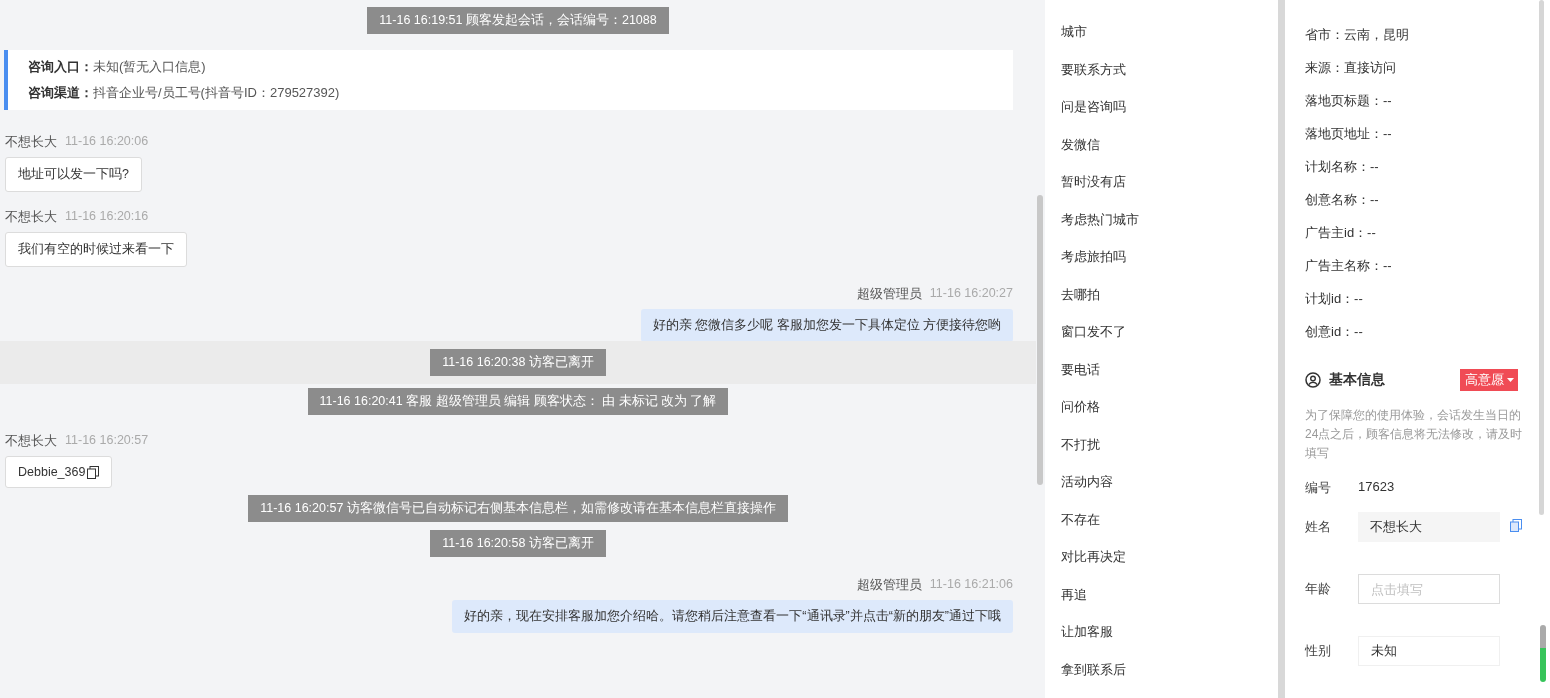 The width and height of the screenshot is (1550, 698). What do you see at coordinates (1169, 679) in the screenshot?
I see `quick-reply-item: 拿到联系后` at bounding box center [1169, 679].